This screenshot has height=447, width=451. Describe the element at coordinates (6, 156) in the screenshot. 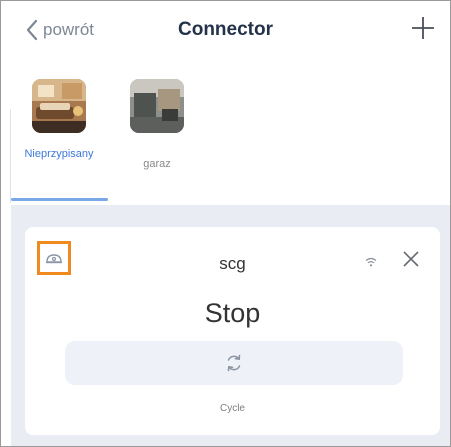

I see `edge-divider` at that location.